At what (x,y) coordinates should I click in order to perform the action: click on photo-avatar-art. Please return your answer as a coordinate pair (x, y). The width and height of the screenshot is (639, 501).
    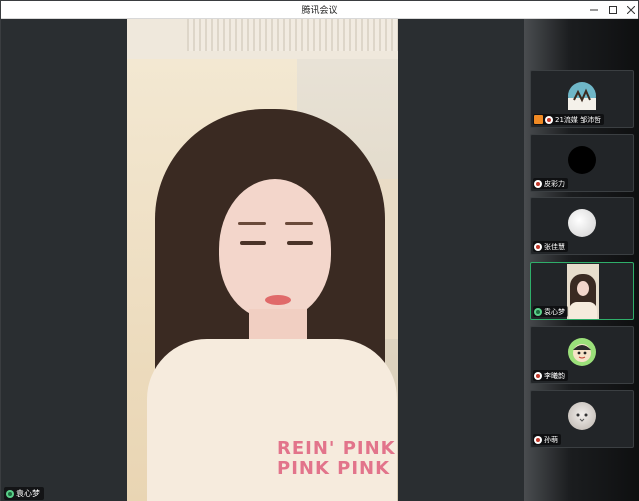
    Looking at the image, I should click on (582, 99).